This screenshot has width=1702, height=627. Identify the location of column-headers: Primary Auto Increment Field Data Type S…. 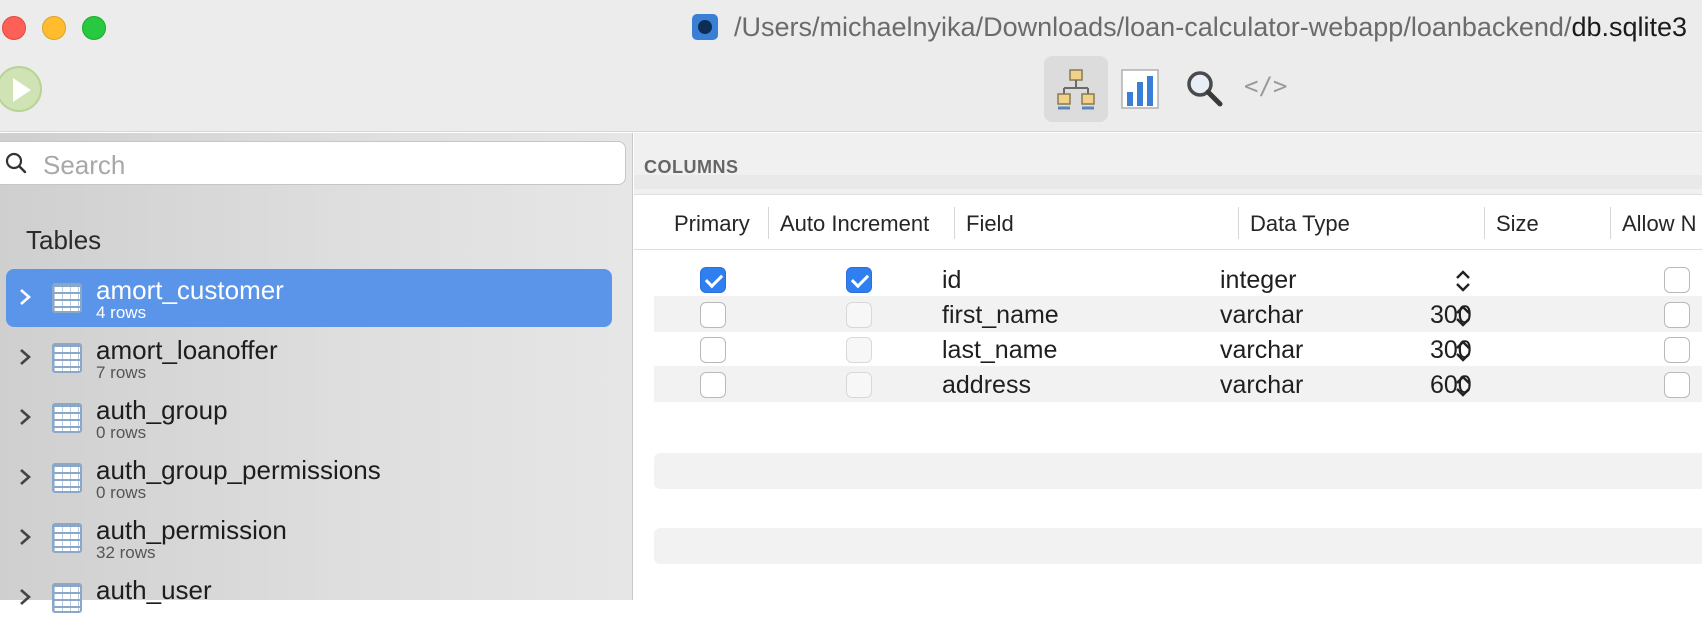
(1168, 222).